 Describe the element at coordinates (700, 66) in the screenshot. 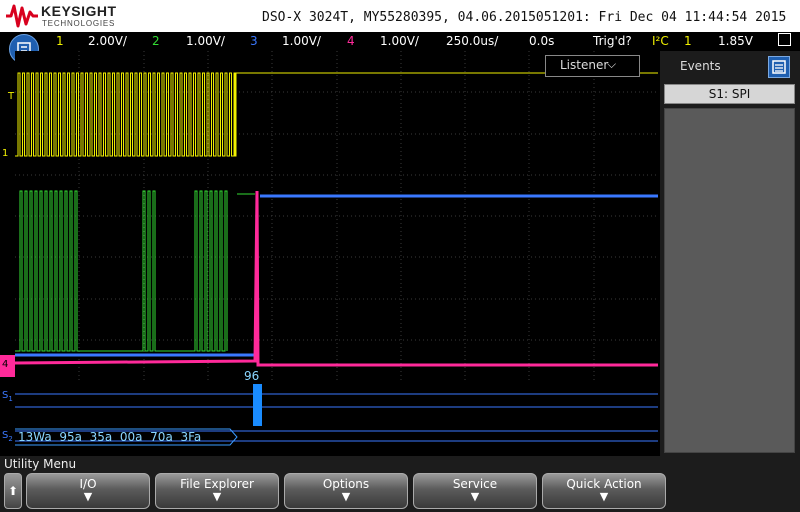

I see `events-title: Events` at that location.